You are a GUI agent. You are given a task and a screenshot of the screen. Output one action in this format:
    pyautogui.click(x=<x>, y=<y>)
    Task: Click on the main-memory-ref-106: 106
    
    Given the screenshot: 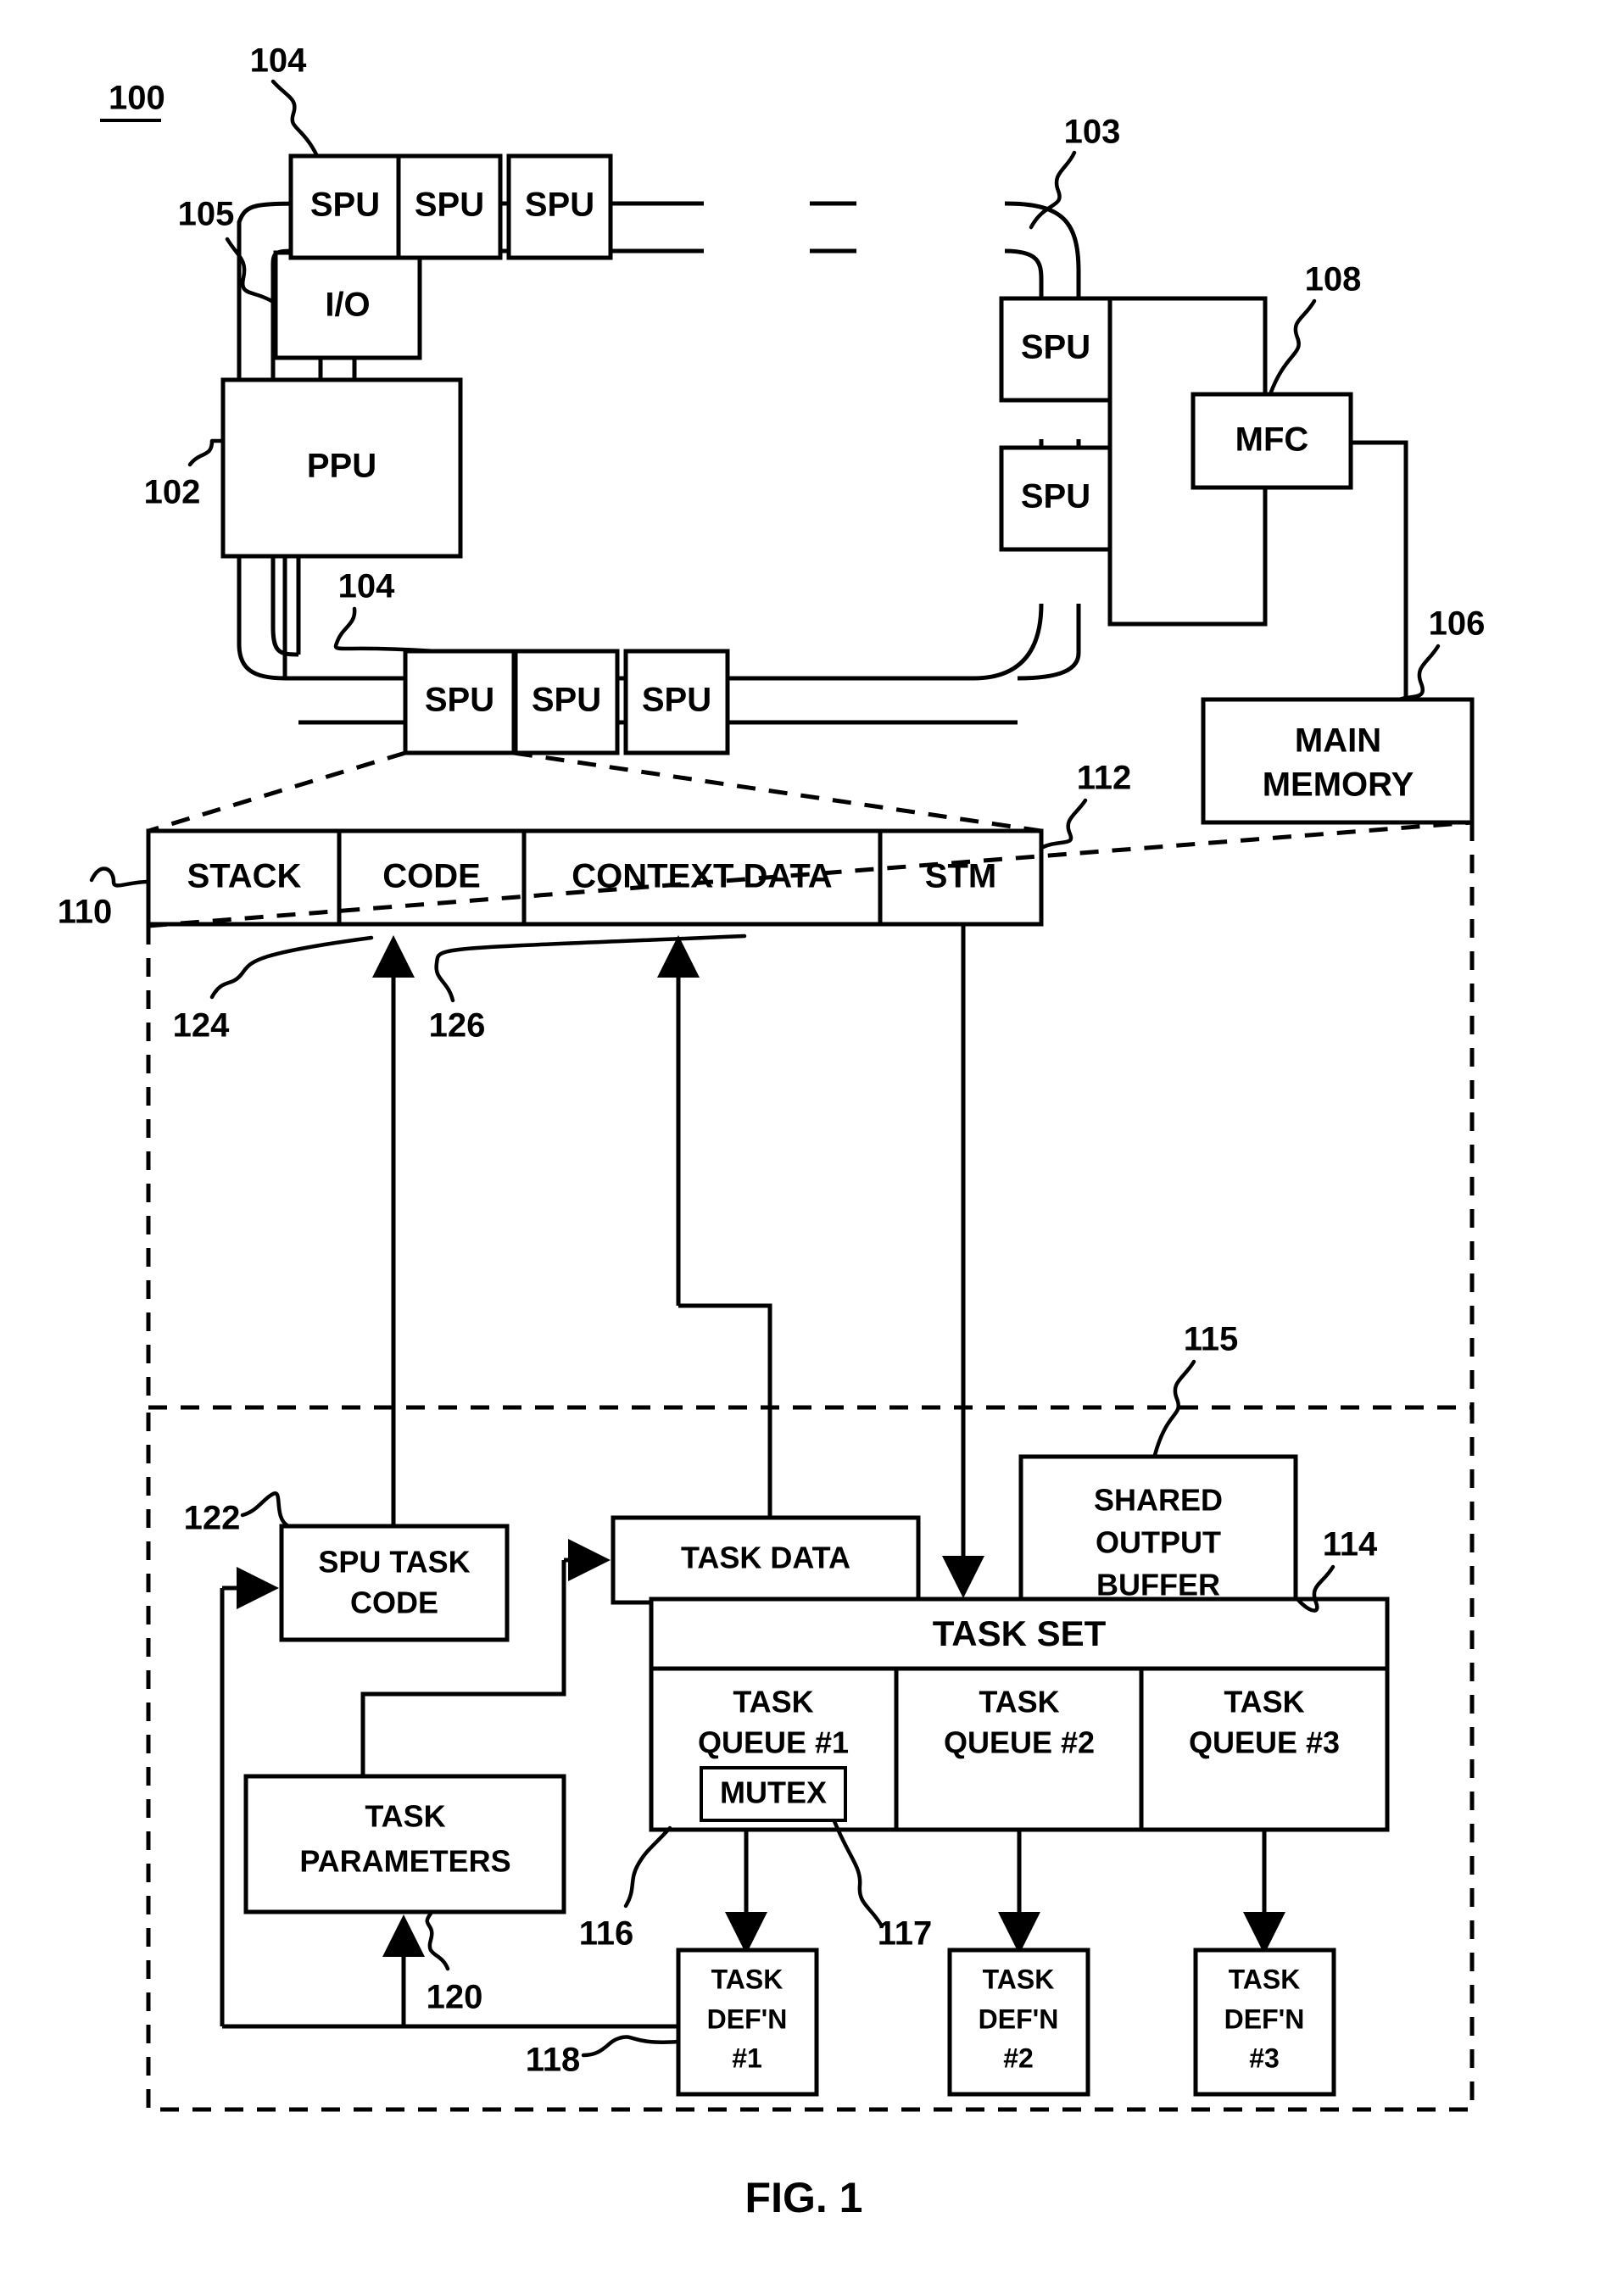 What is the action you would take?
    pyautogui.click(x=1442, y=653)
    